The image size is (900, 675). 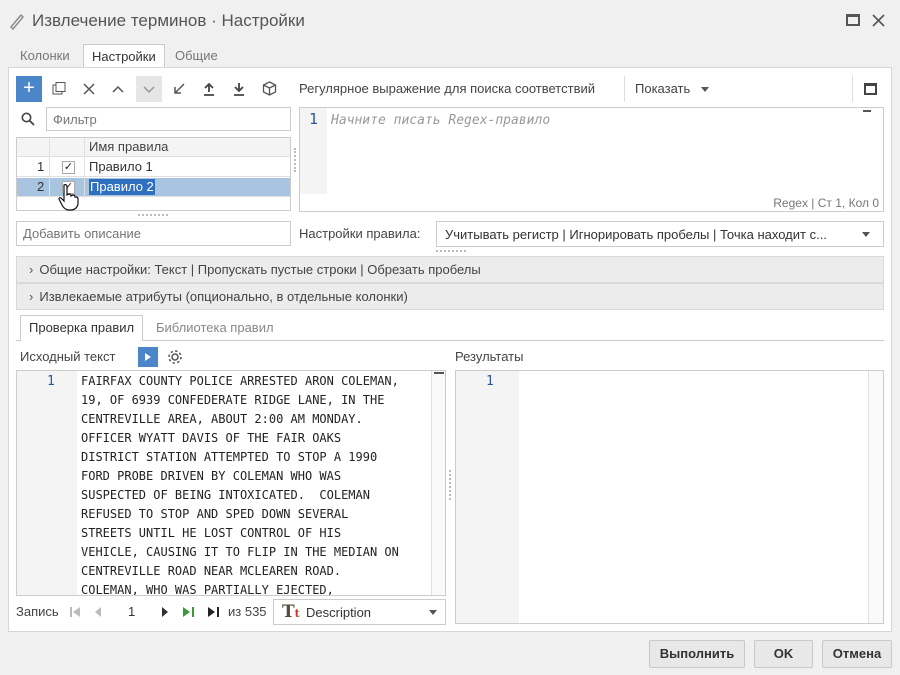 I want to click on tabs-baseline, so click(x=450, y=340).